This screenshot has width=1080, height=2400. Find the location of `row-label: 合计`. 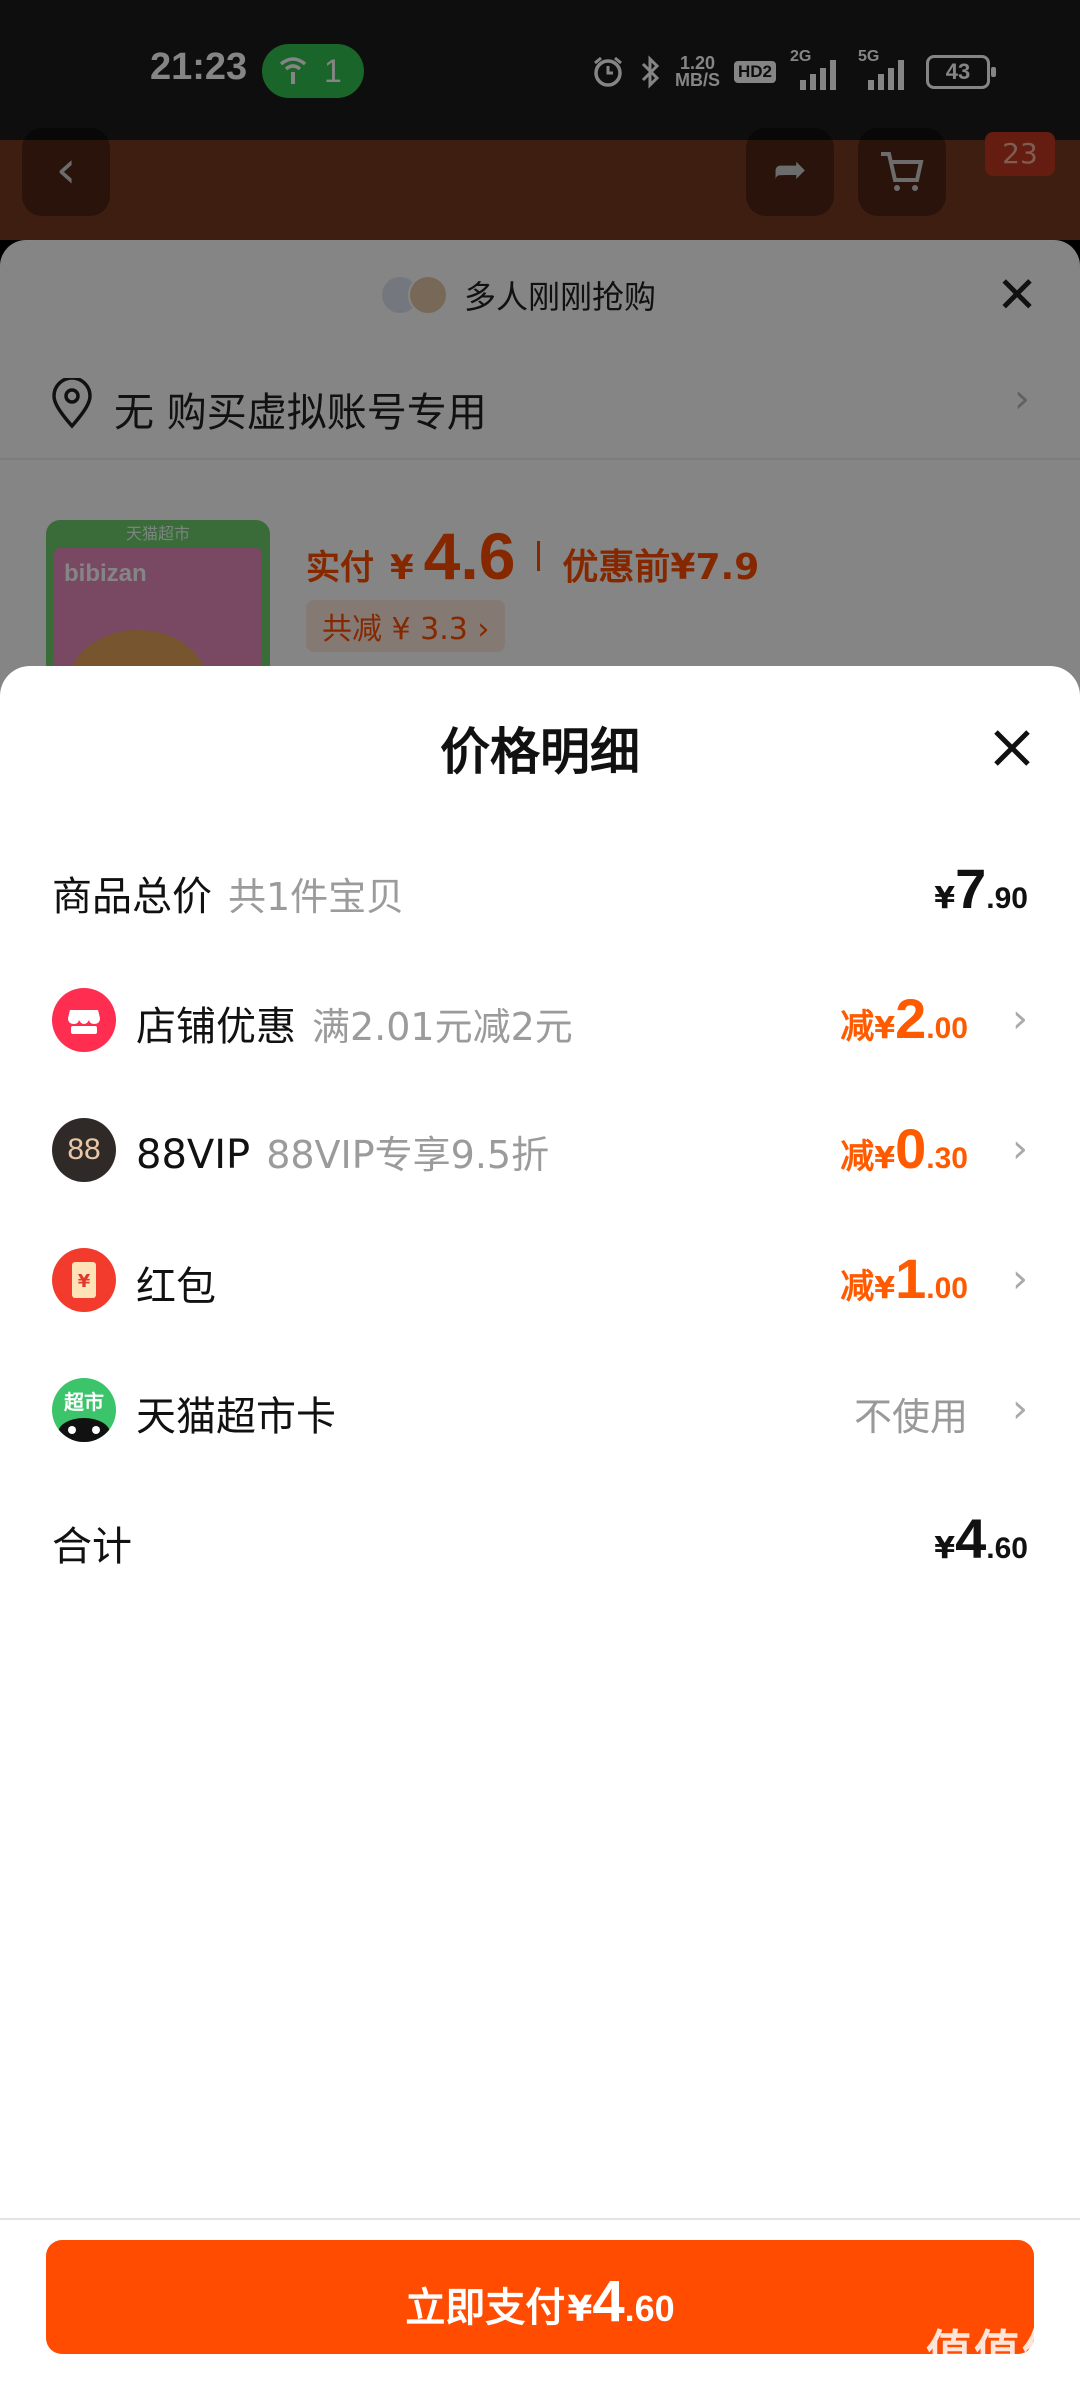

row-label: 合计 is located at coordinates (92, 1547).